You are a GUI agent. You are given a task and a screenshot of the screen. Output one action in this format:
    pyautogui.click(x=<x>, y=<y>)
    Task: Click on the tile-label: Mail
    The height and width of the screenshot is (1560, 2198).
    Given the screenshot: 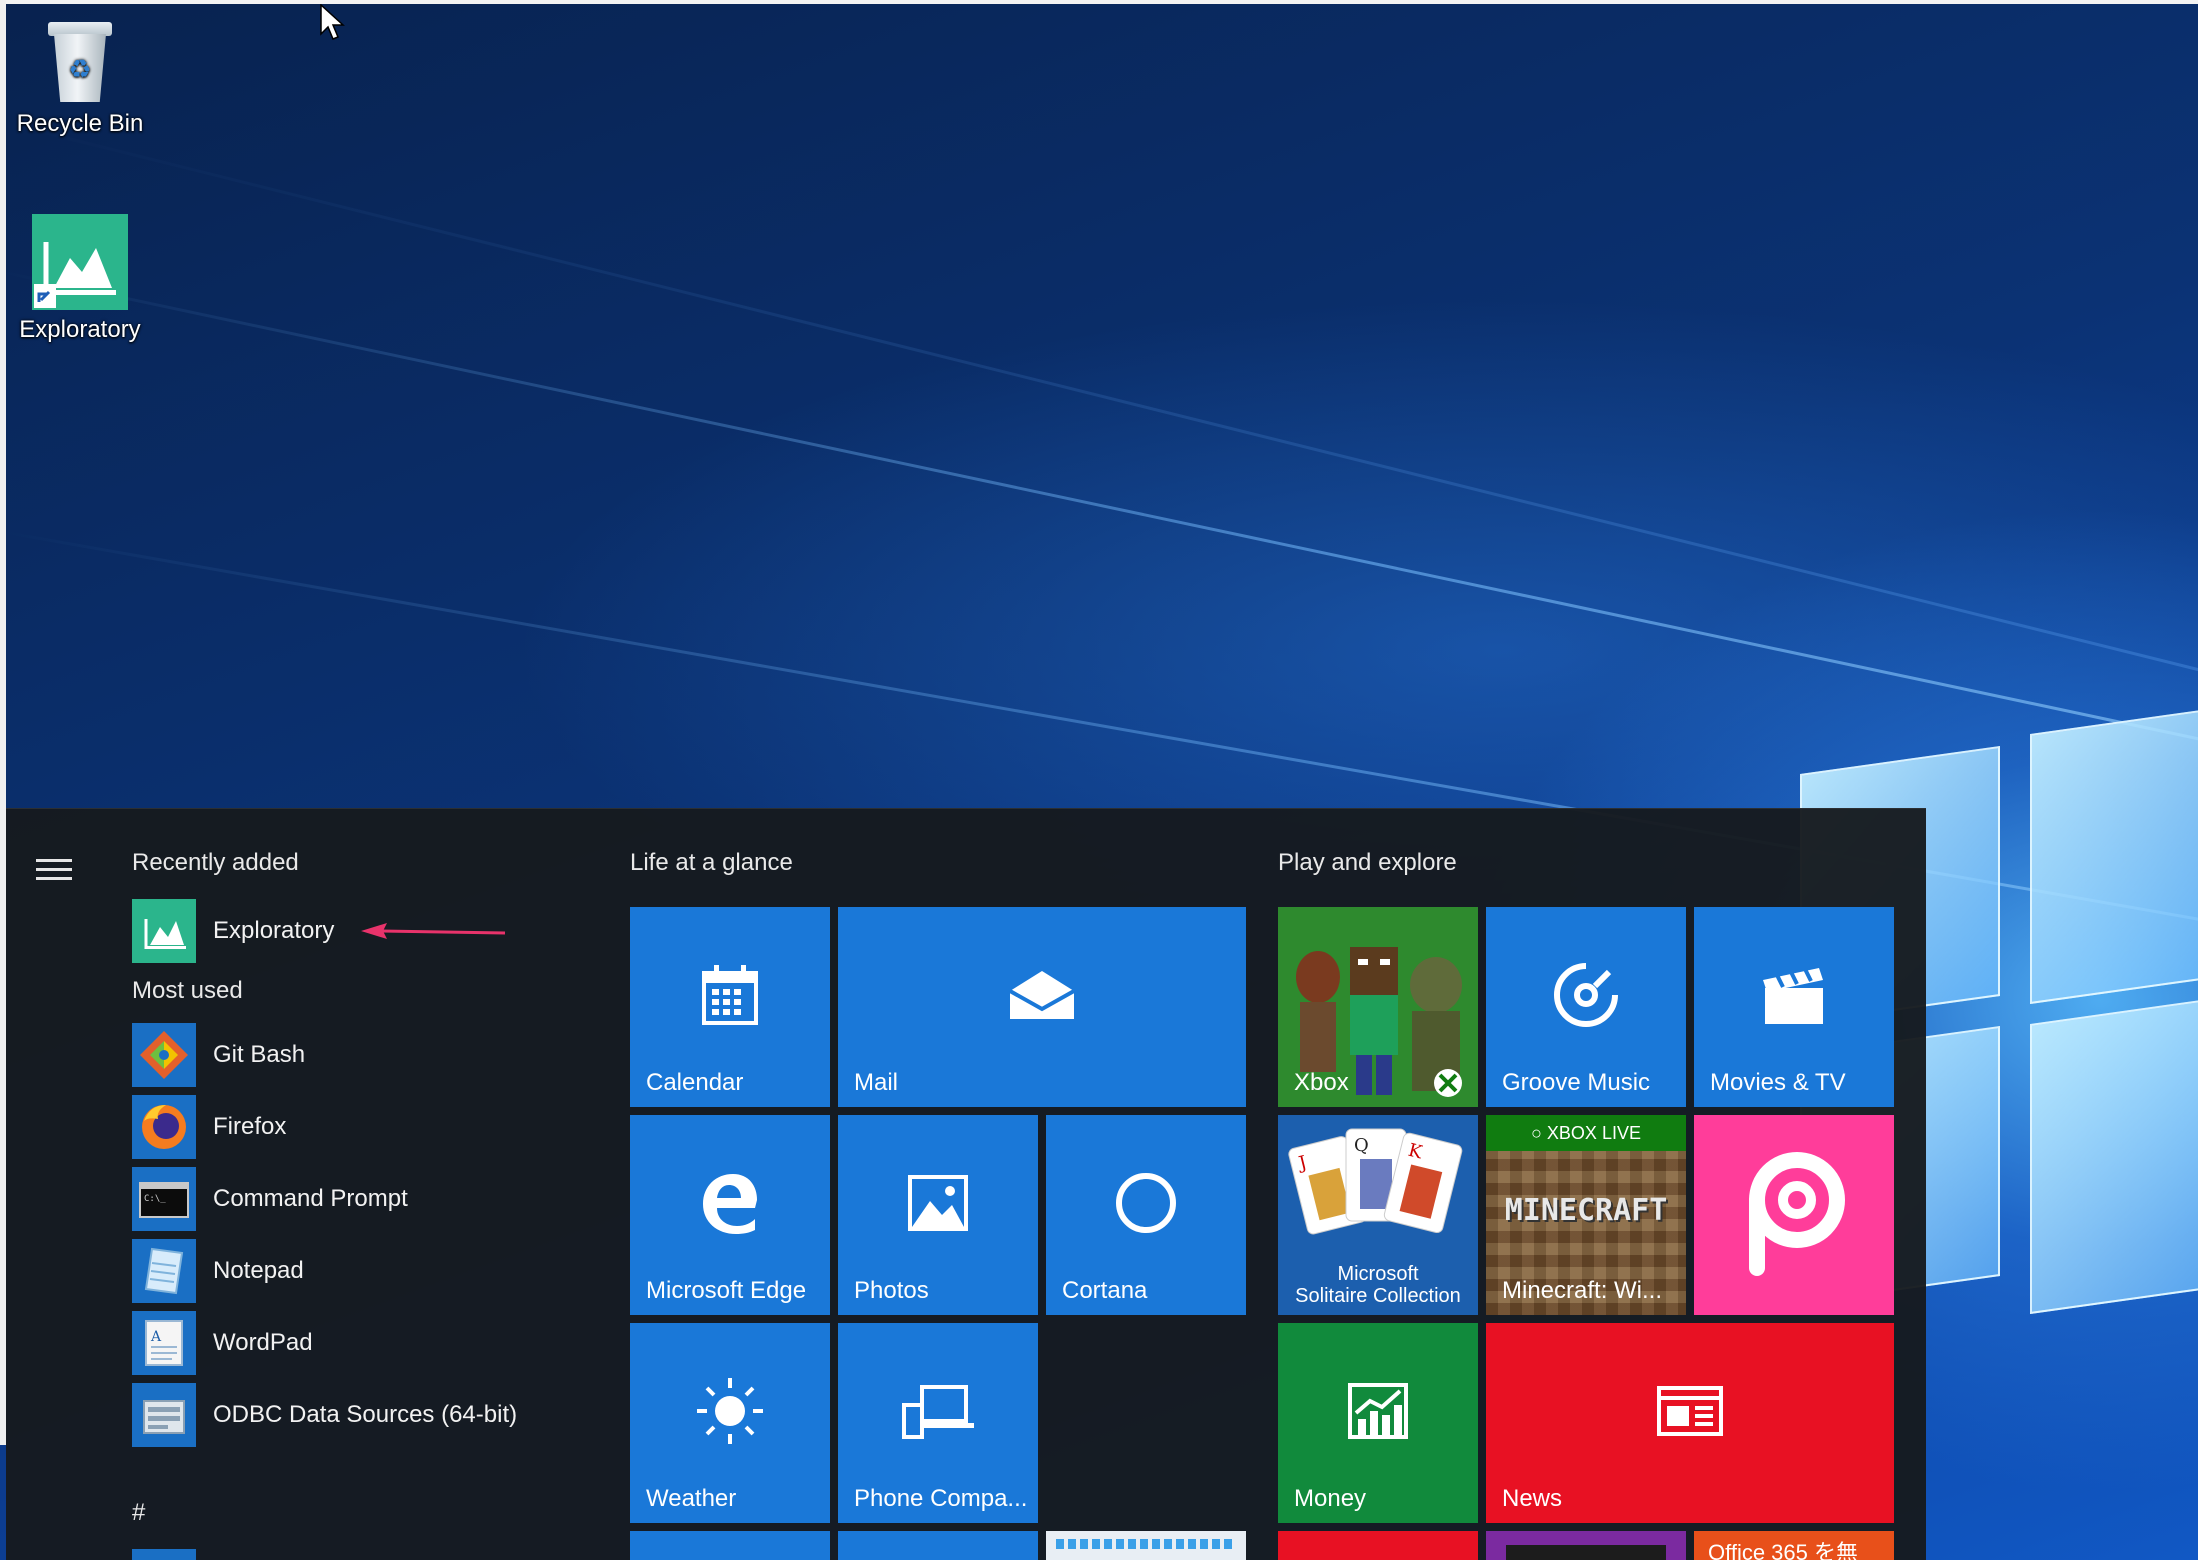 What is the action you would take?
    pyautogui.click(x=876, y=1082)
    